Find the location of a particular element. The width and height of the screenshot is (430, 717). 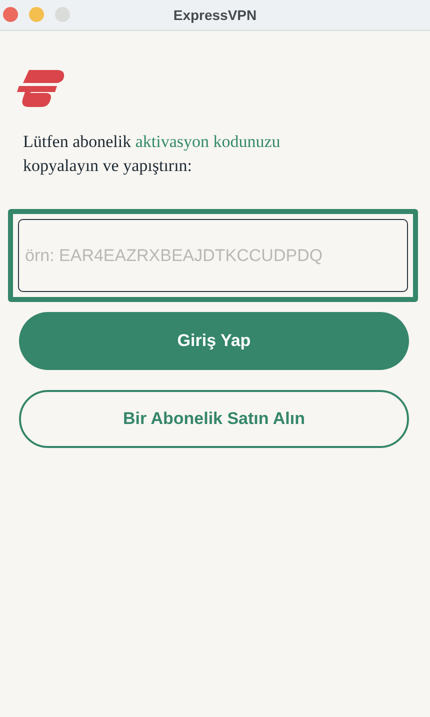

login-button: Giriş Yap is located at coordinates (214, 341).